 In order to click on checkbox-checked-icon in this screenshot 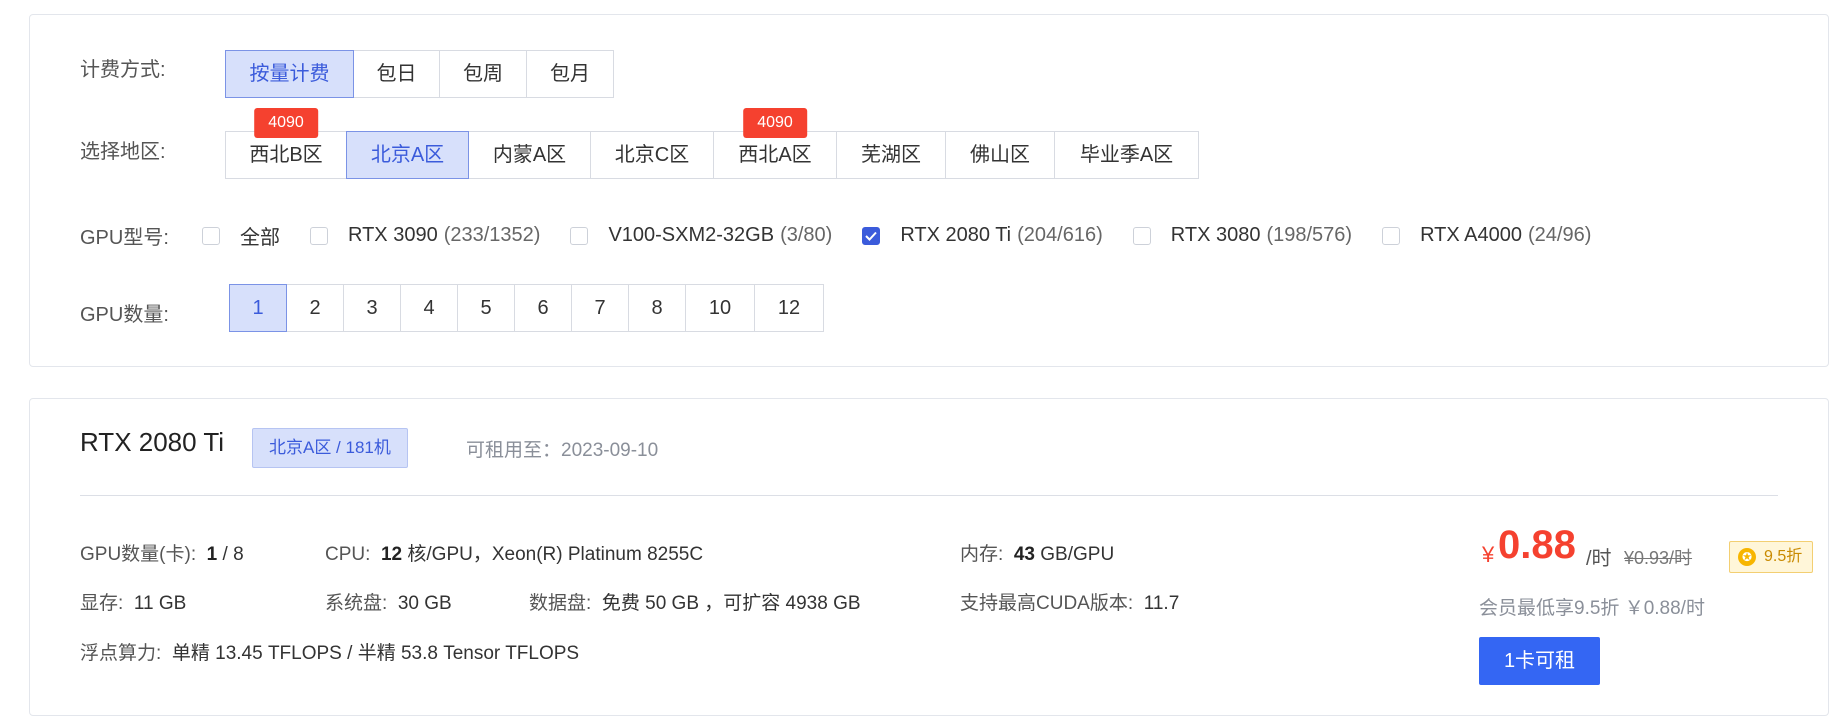, I will do `click(871, 235)`.